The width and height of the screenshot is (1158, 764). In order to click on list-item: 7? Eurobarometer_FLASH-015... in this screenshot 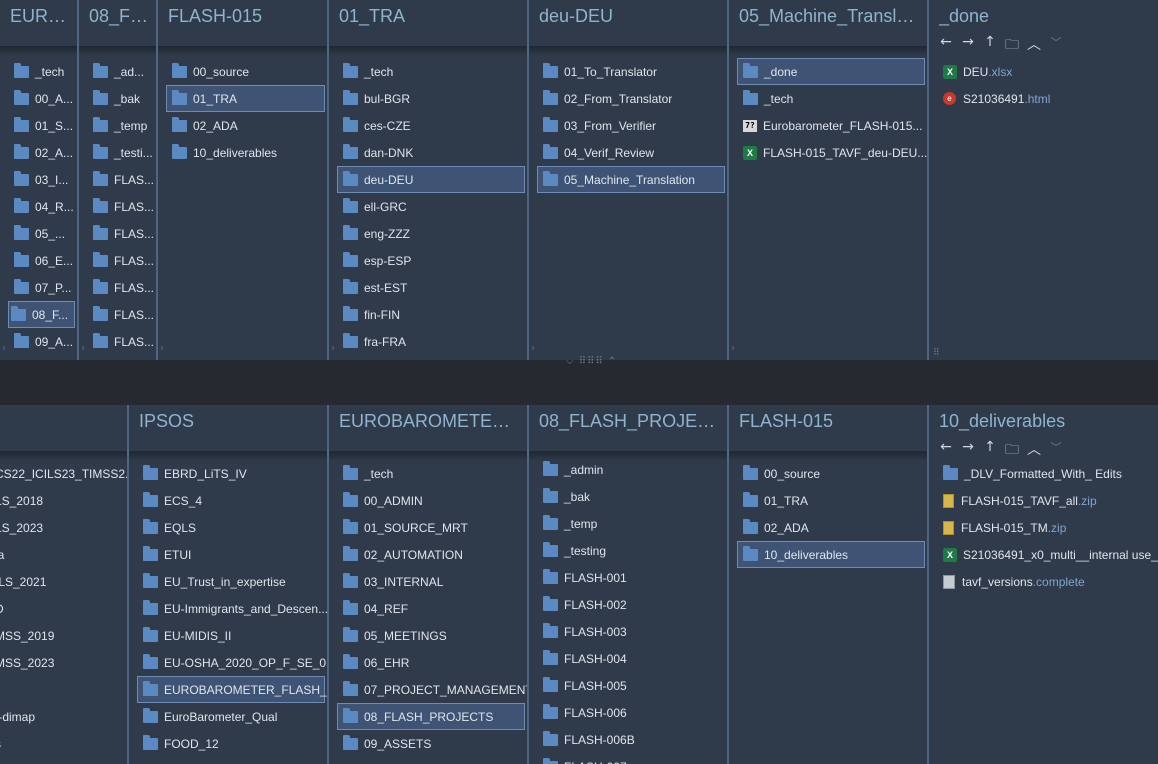, I will do `click(828, 125)`.